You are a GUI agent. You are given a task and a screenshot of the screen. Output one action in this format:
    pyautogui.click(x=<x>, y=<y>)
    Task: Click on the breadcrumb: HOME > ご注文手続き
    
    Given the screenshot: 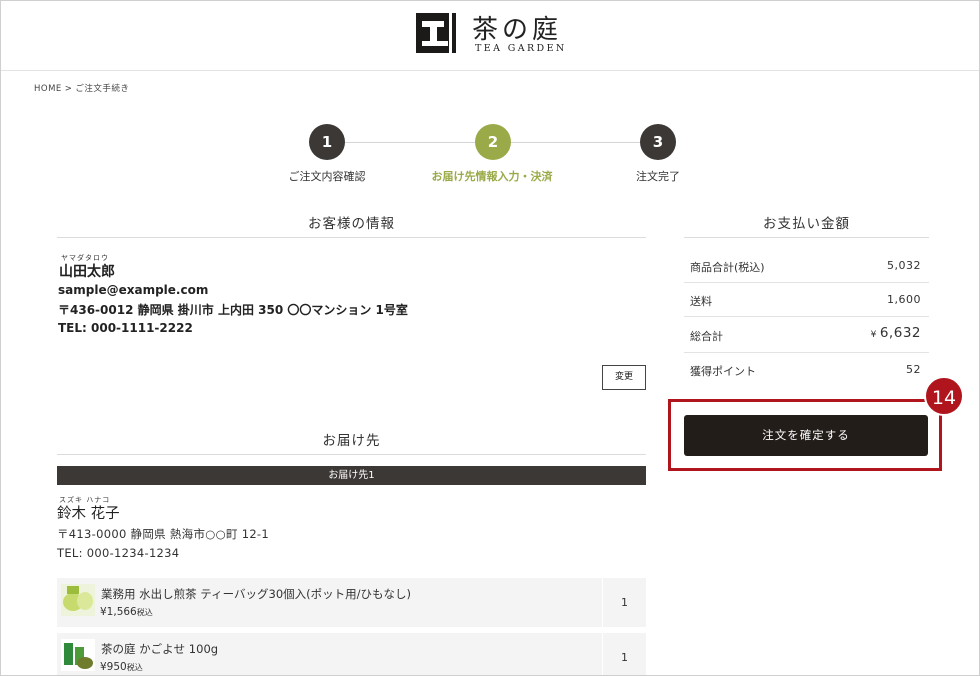 What is the action you would take?
    pyautogui.click(x=83, y=88)
    